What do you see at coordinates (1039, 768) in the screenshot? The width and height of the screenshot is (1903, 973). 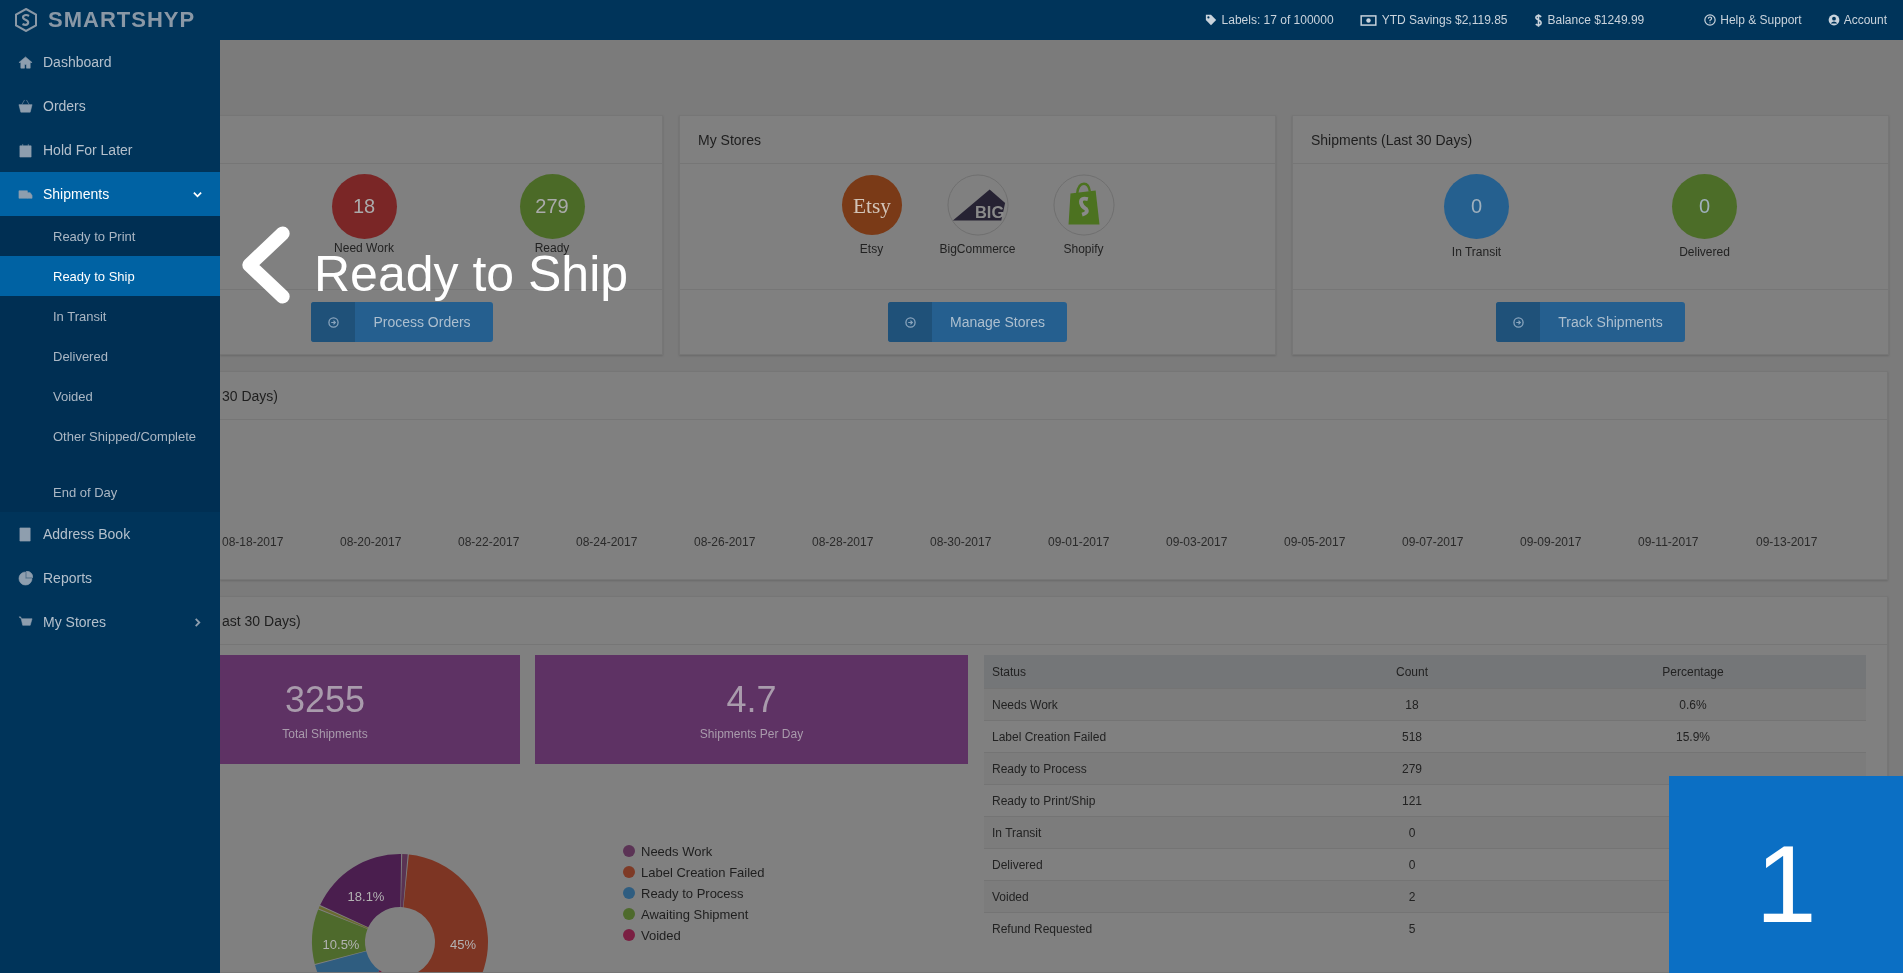 I see `table-cell: Ready to Process` at bounding box center [1039, 768].